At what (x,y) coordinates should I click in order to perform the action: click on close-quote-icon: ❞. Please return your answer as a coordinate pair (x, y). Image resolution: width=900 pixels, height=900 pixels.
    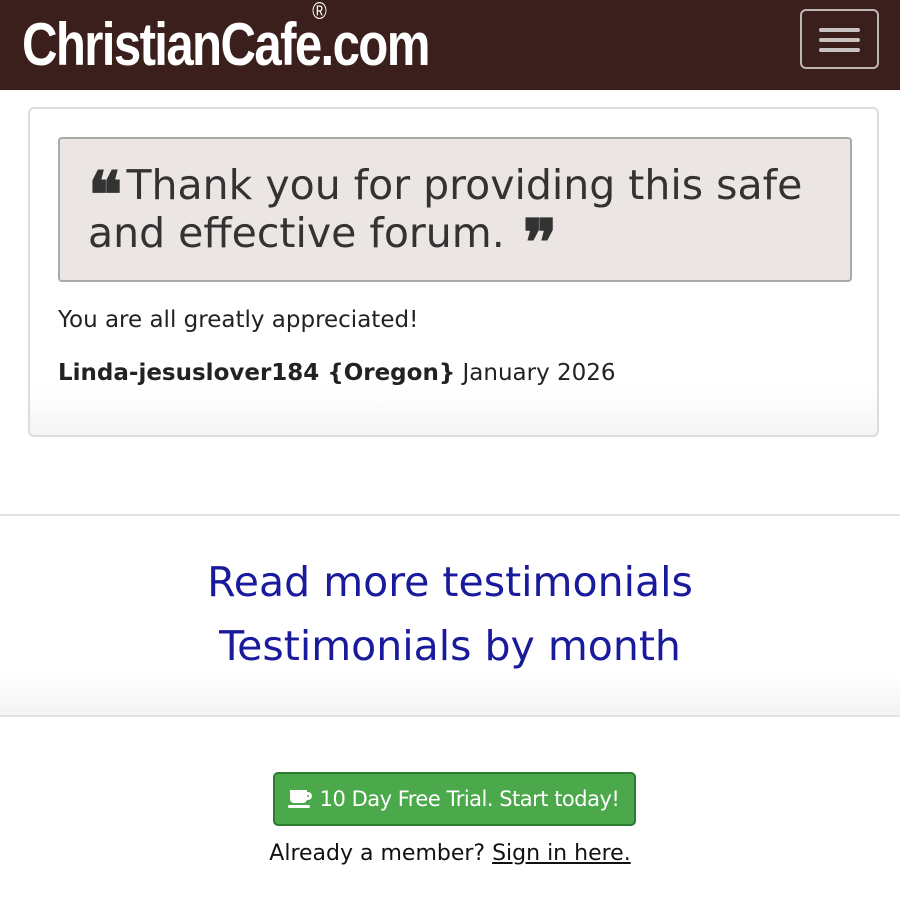
    Looking at the image, I should click on (540, 243).